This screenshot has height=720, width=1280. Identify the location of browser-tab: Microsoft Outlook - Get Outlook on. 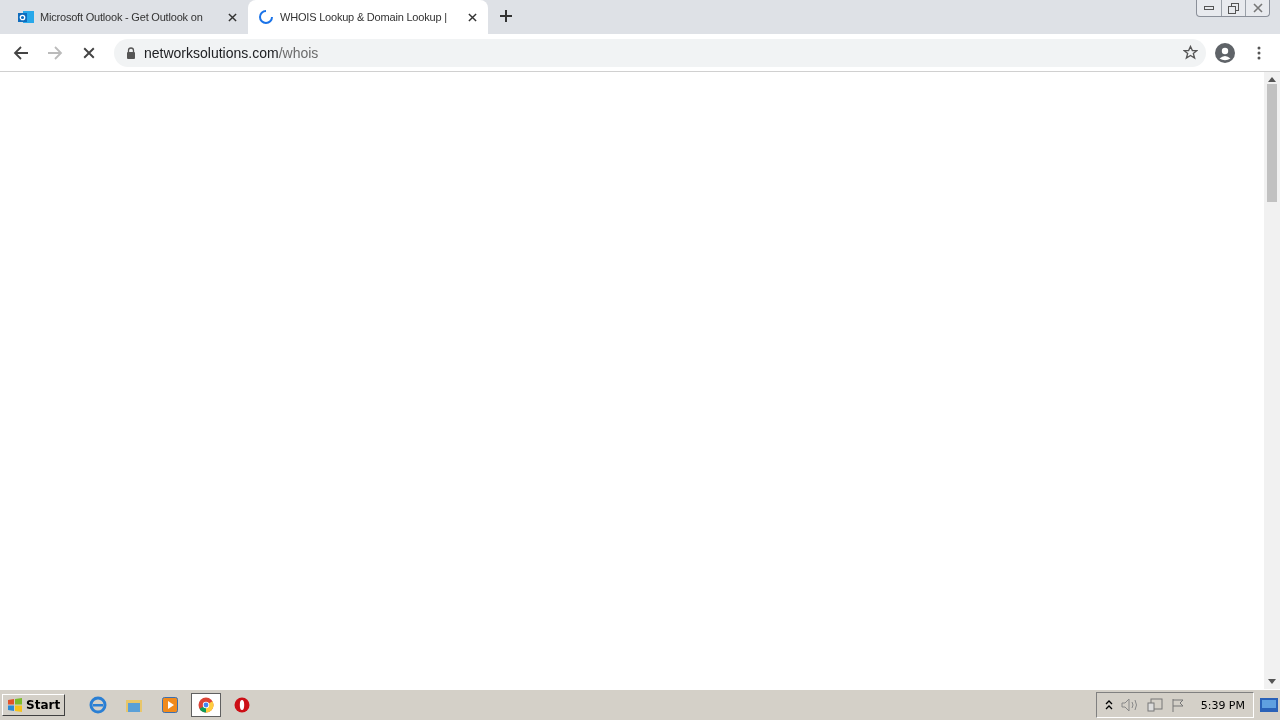
(128, 17).